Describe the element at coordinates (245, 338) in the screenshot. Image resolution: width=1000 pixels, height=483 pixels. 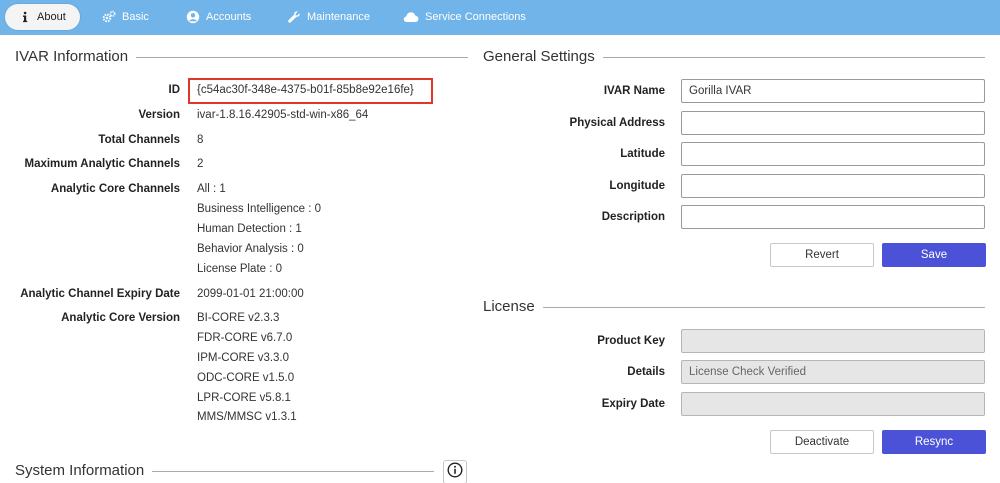
I see `core-version-item: FDR-CORE v6.7.0` at that location.